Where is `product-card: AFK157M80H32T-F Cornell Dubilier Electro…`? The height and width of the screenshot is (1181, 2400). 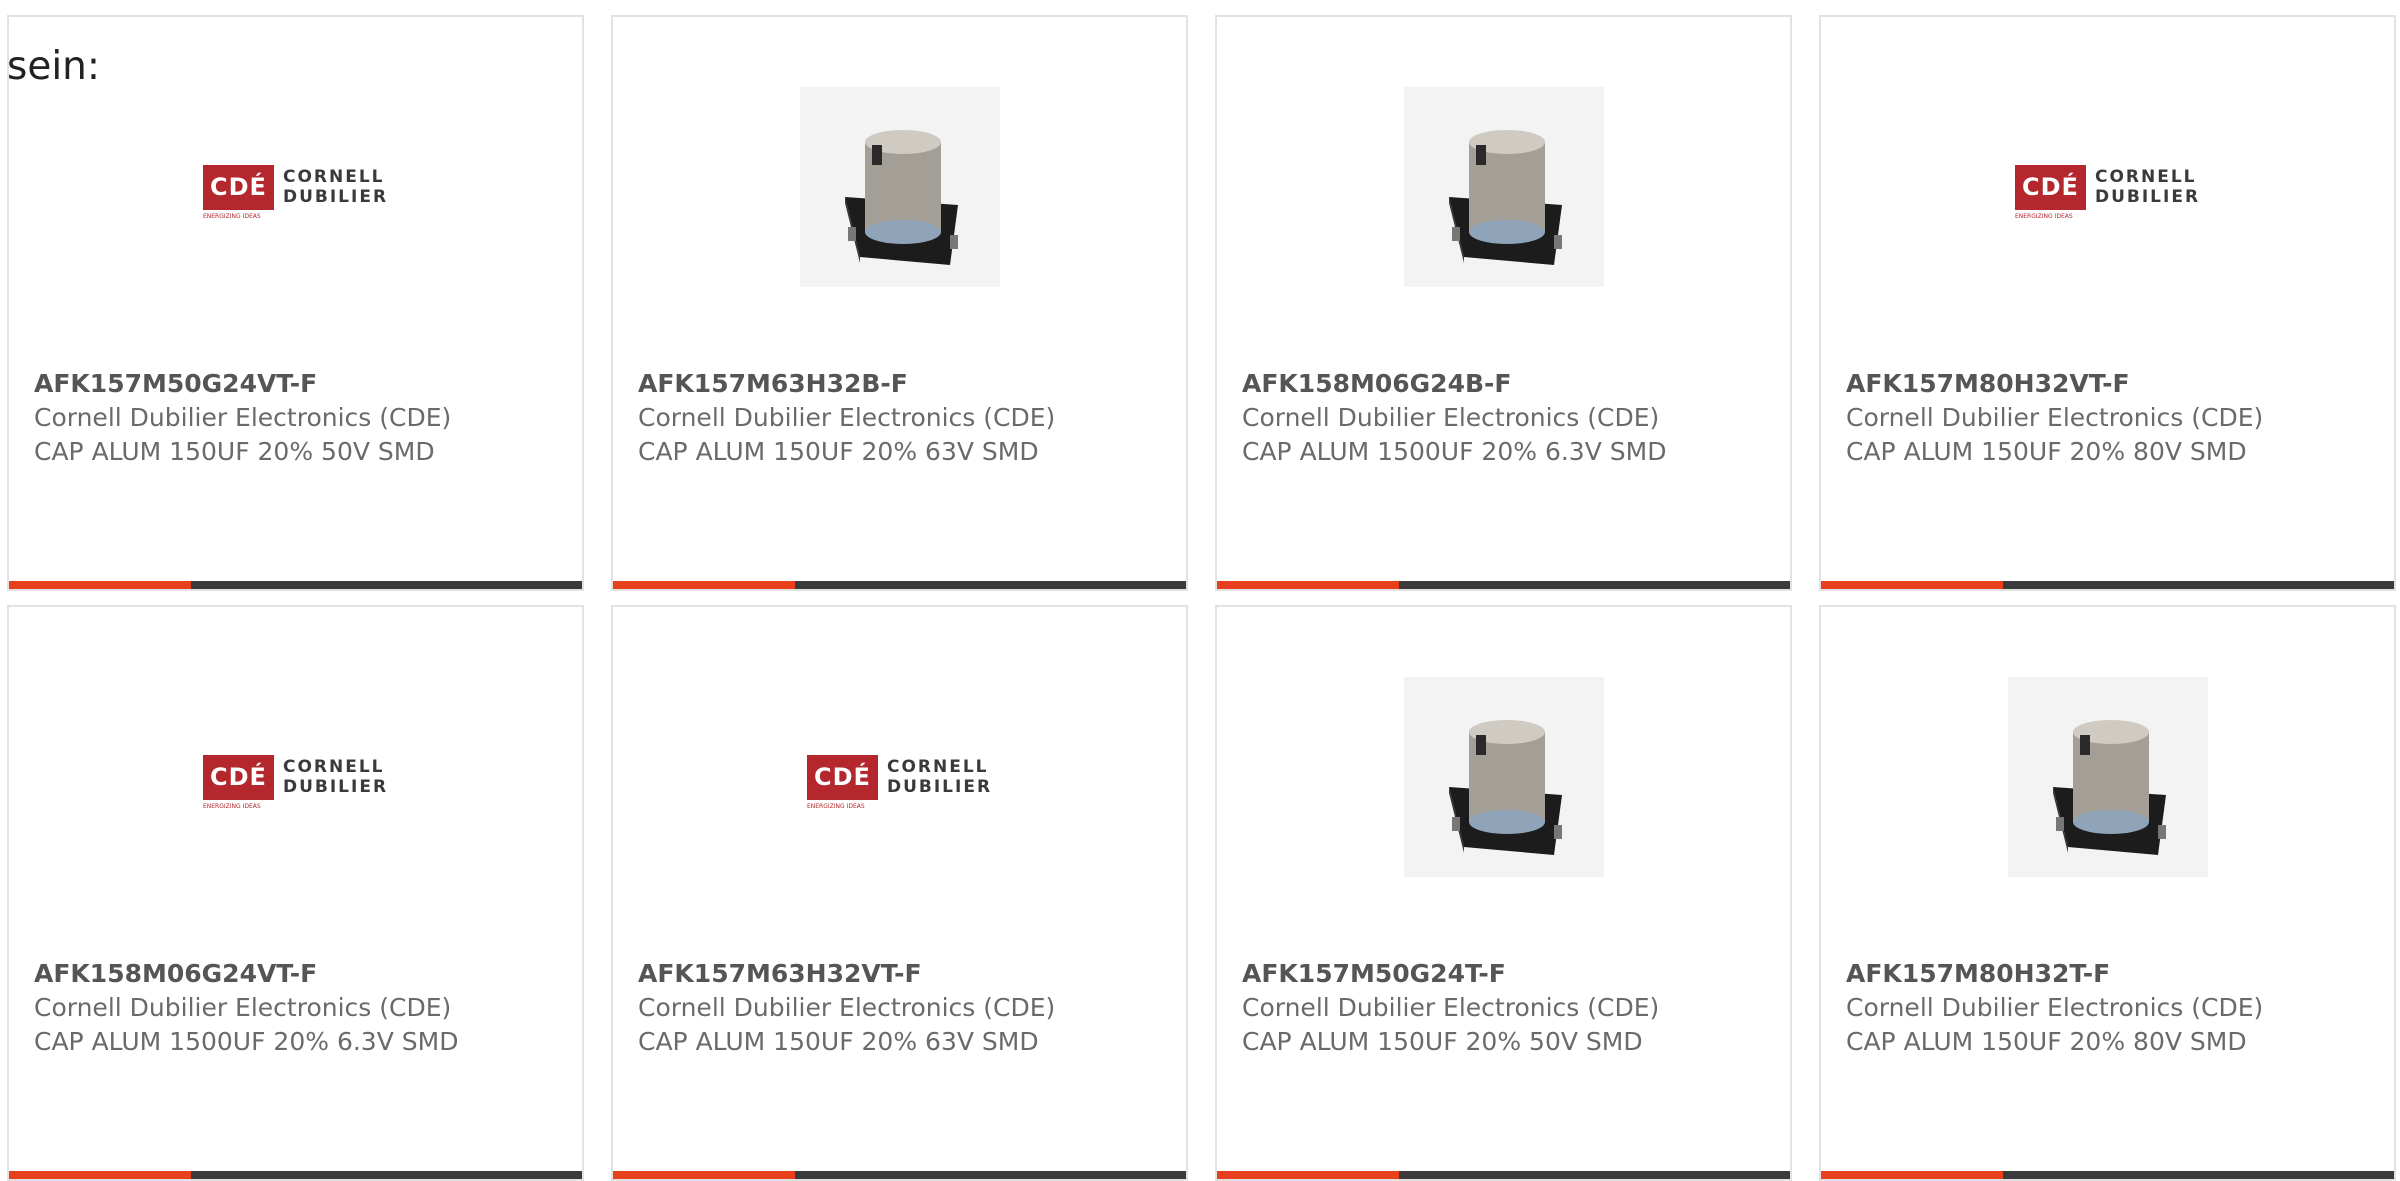 product-card: AFK157M80H32T-F Cornell Dubilier Electro… is located at coordinates (2107, 893).